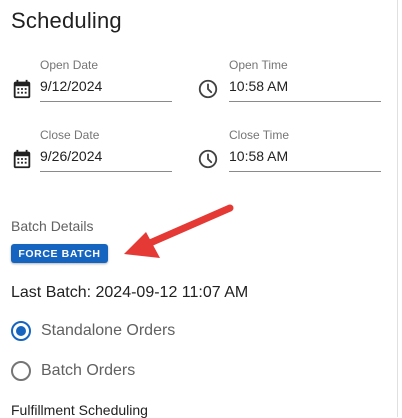 This screenshot has width=402, height=418. Describe the element at coordinates (289, 81) in the screenshot. I see `open-time-field: Open Time 10:58 AM` at that location.